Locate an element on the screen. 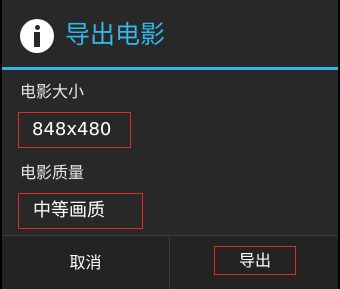 Image resolution: width=340 pixels, height=289 pixels. title-divider is located at coordinates (170, 68).